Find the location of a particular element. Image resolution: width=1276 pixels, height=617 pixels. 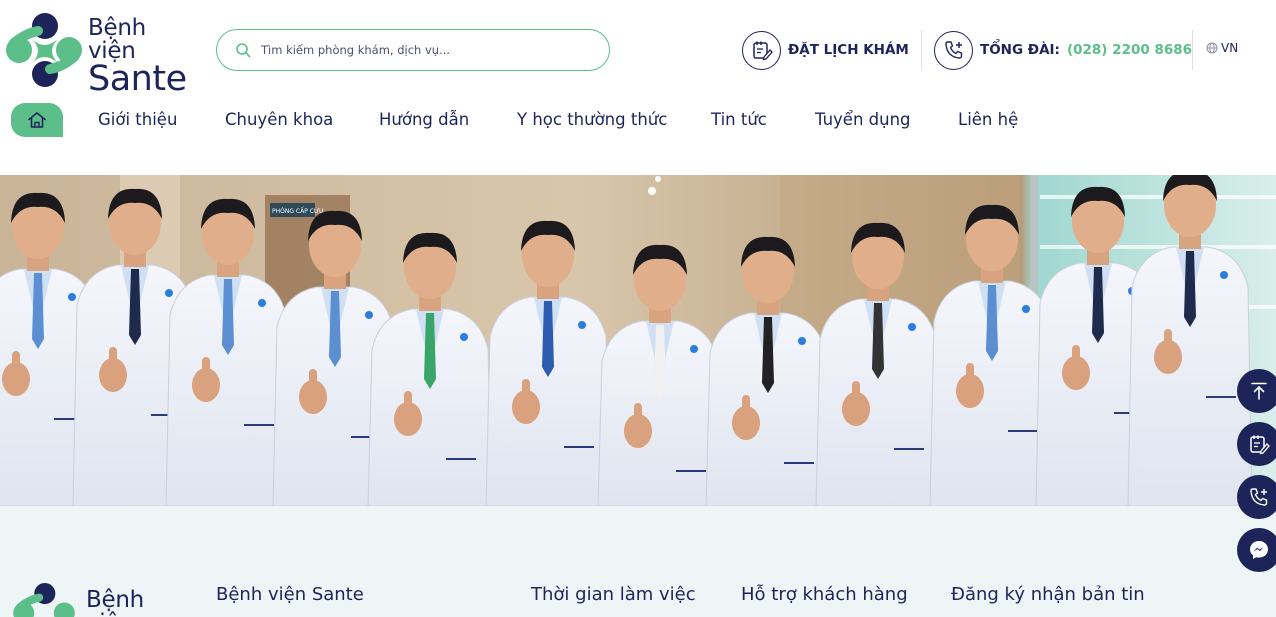

hotline-label: TỔNG ĐÀI: is located at coordinates (1020, 50).